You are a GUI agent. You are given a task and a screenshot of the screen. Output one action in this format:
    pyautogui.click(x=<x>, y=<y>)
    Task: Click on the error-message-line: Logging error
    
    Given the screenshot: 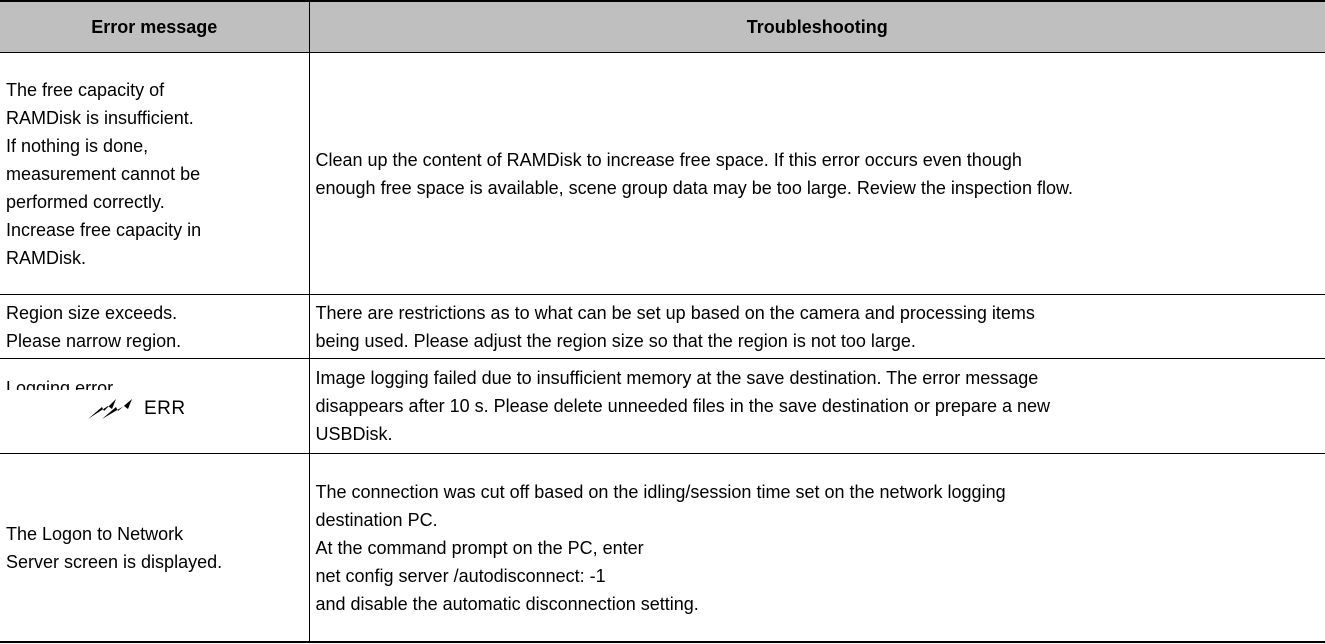 What is the action you would take?
    pyautogui.click(x=60, y=384)
    